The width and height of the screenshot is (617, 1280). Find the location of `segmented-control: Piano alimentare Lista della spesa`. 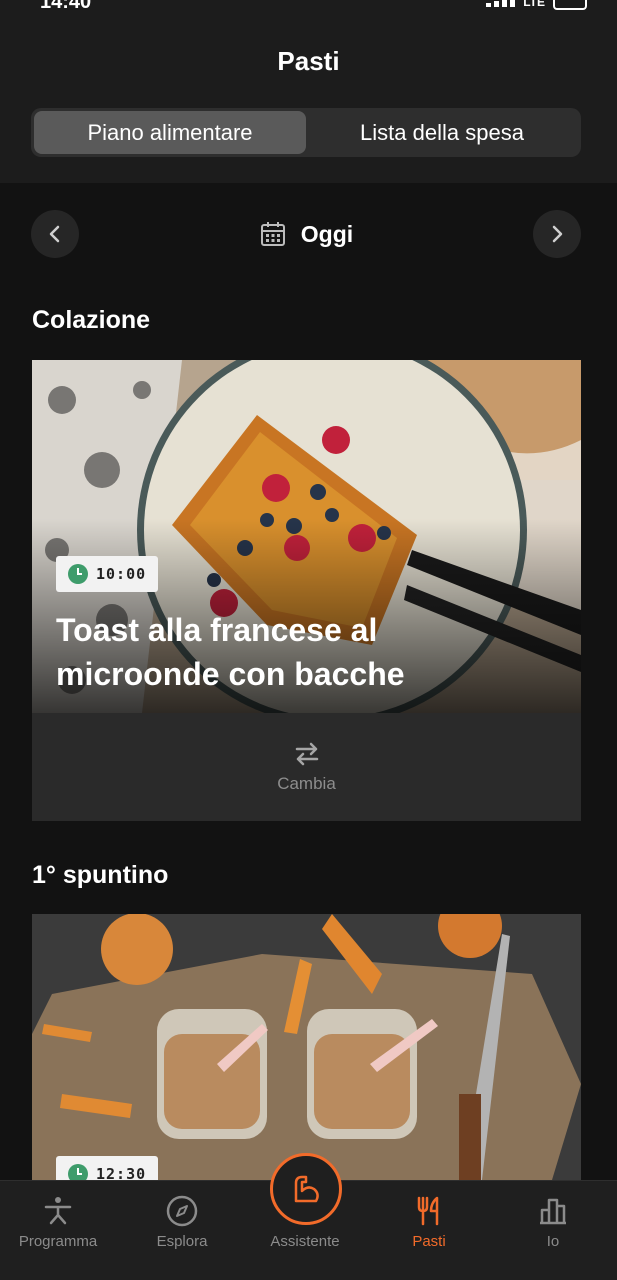

segmented-control: Piano alimentare Lista della spesa is located at coordinates (306, 132).